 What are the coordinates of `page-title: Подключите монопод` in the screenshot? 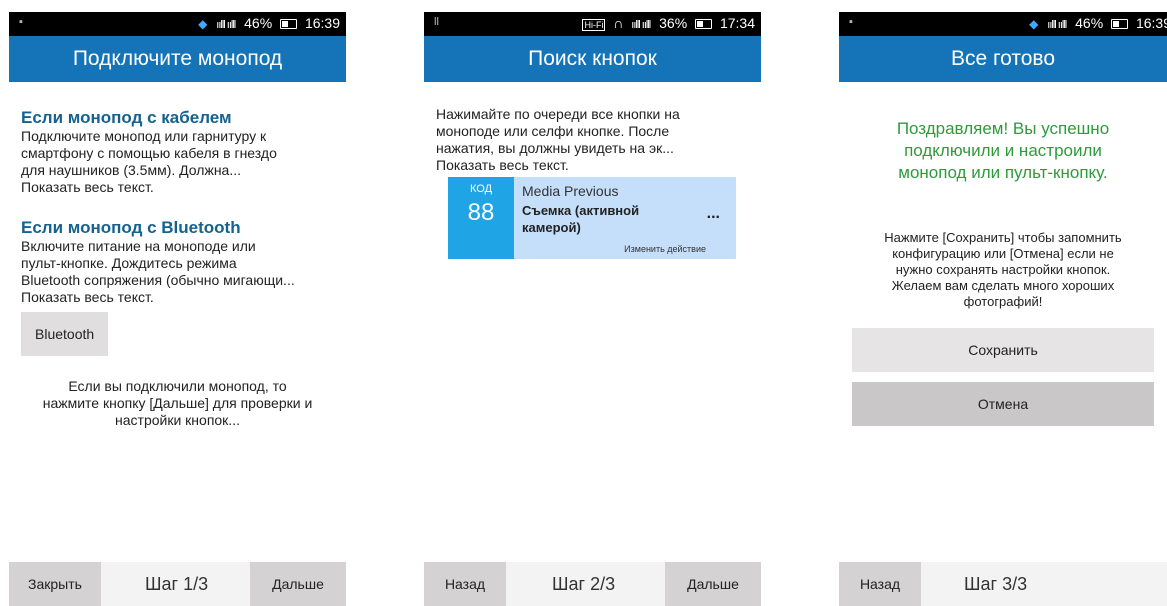 It's located at (177, 59).